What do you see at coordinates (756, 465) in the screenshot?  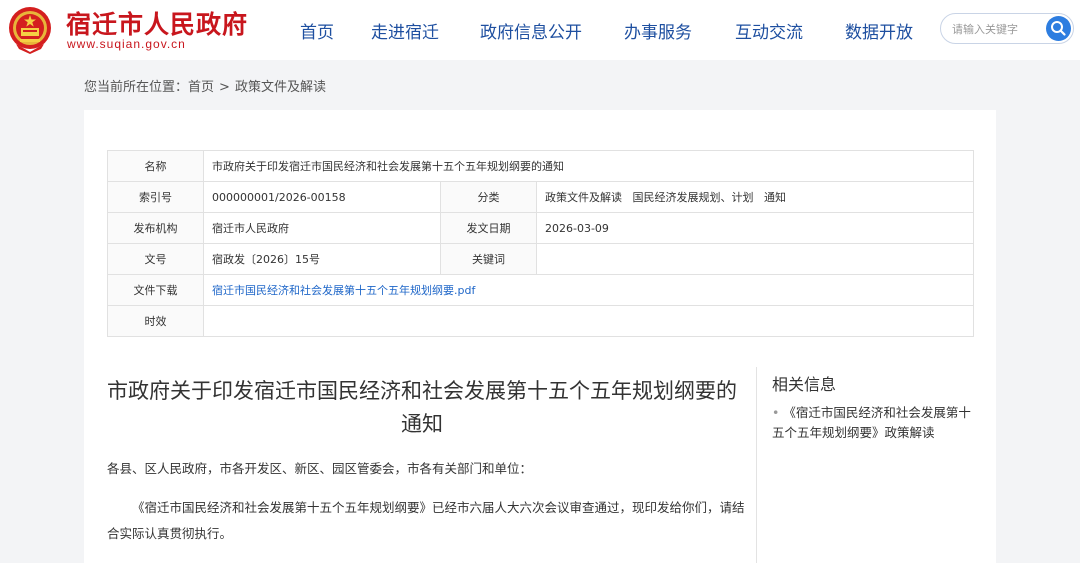 I see `column-divider` at bounding box center [756, 465].